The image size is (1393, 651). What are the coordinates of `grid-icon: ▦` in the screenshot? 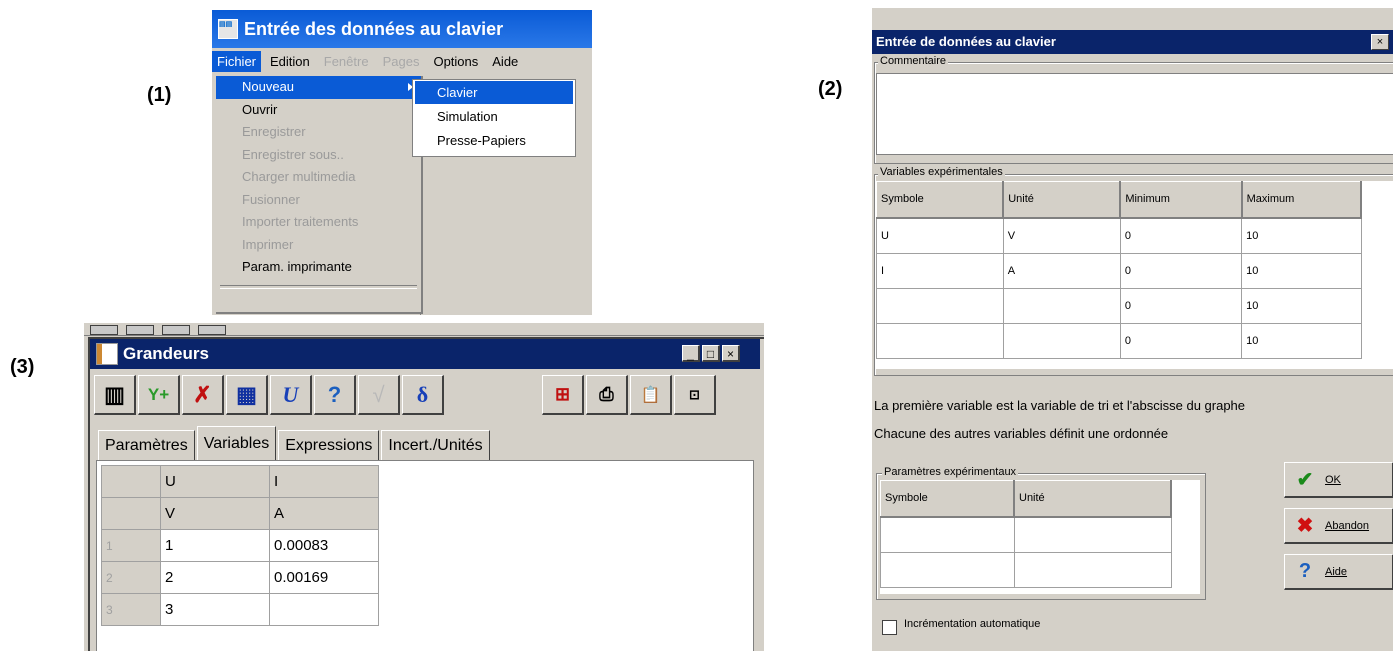 It's located at (247, 395).